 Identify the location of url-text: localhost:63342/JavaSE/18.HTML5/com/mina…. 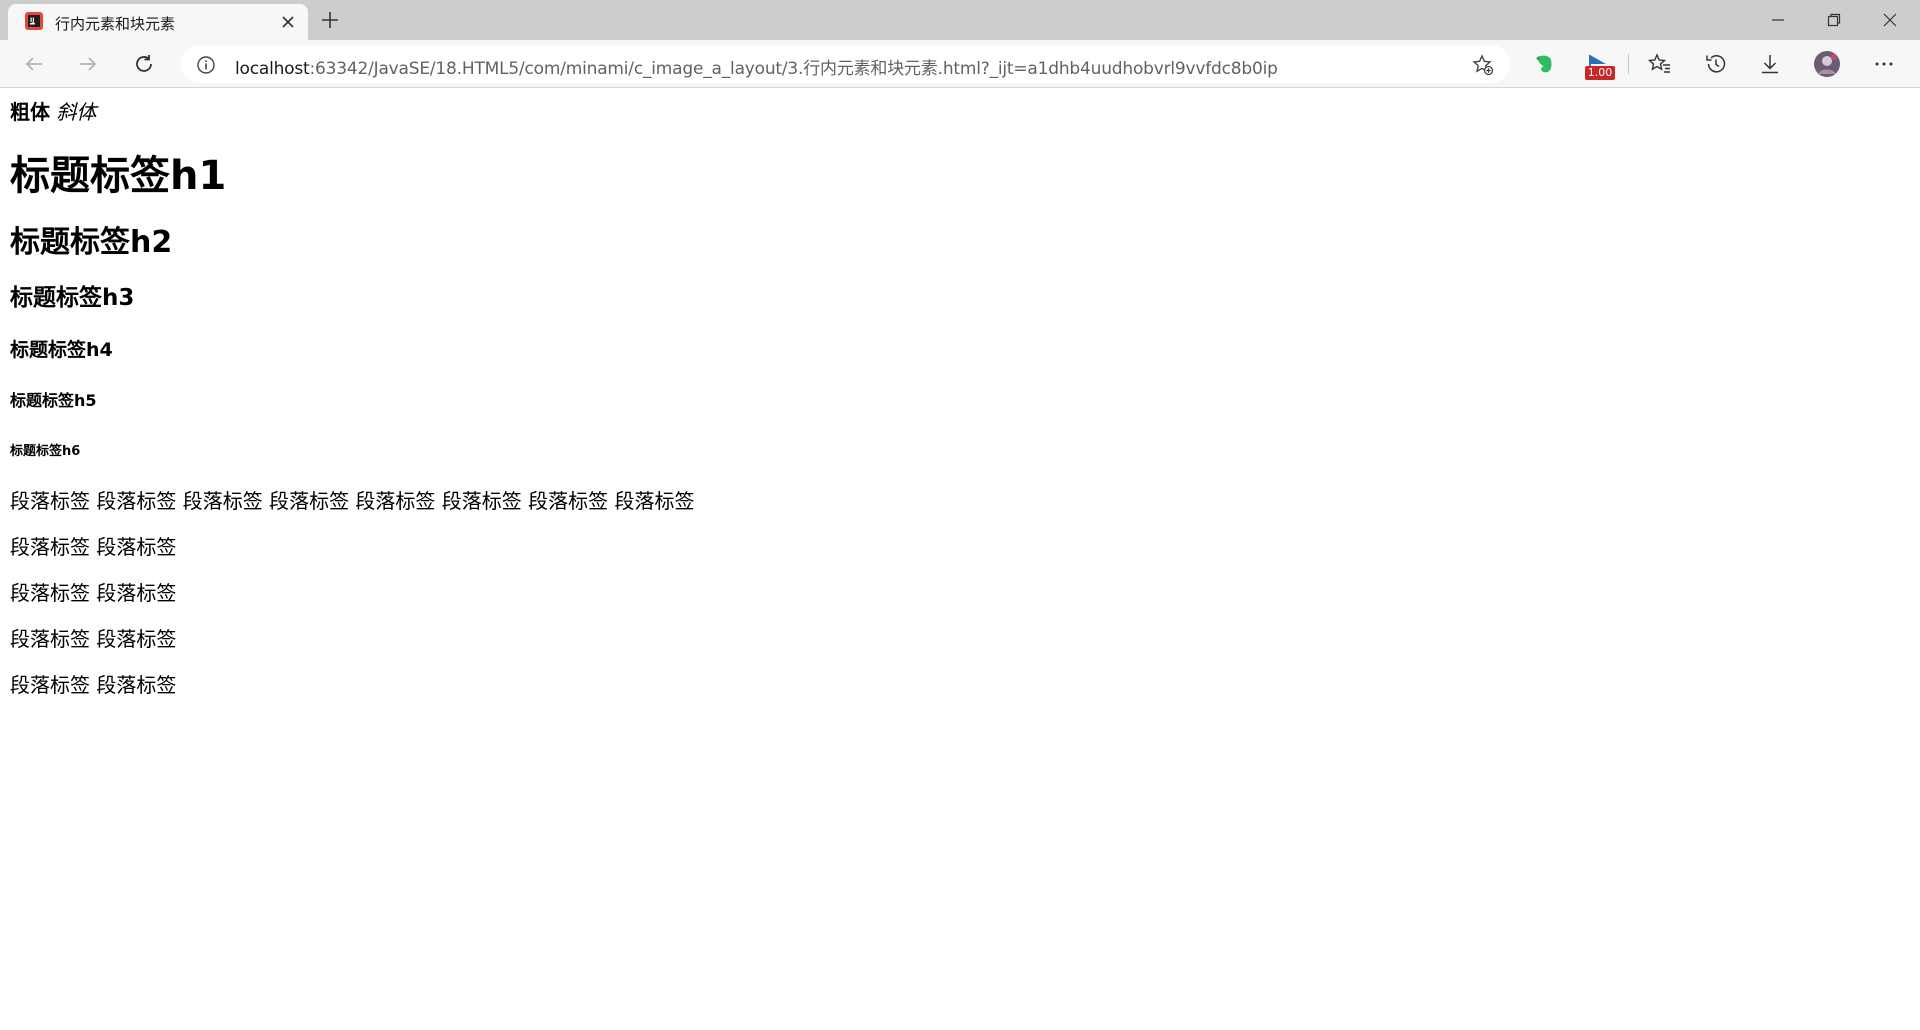
(756, 66).